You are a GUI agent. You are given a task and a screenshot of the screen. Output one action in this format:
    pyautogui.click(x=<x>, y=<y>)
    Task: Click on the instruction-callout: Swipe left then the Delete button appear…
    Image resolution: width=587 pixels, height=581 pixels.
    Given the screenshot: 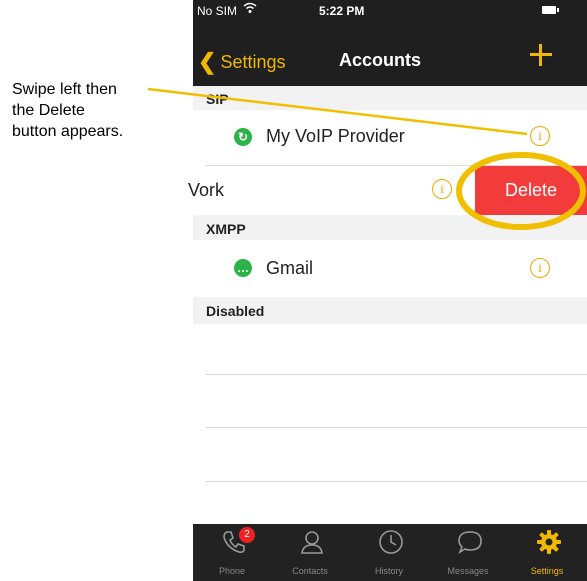 What is the action you would take?
    pyautogui.click(x=97, y=110)
    